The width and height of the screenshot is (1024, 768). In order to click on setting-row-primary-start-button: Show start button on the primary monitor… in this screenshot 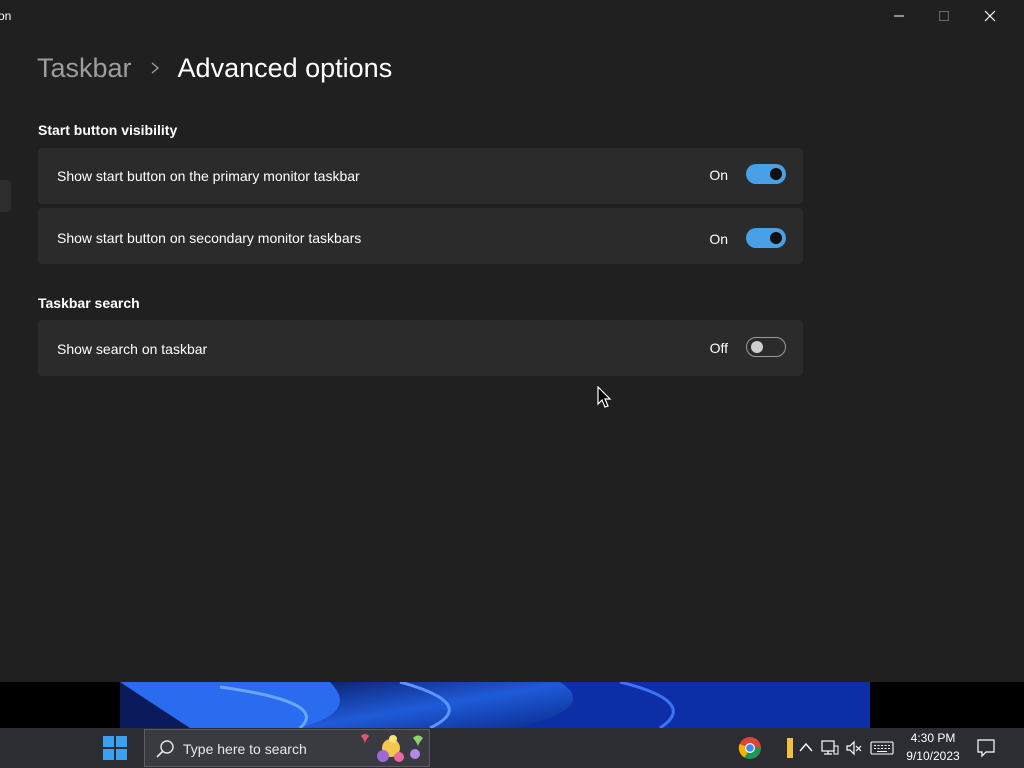, I will do `click(420, 176)`.